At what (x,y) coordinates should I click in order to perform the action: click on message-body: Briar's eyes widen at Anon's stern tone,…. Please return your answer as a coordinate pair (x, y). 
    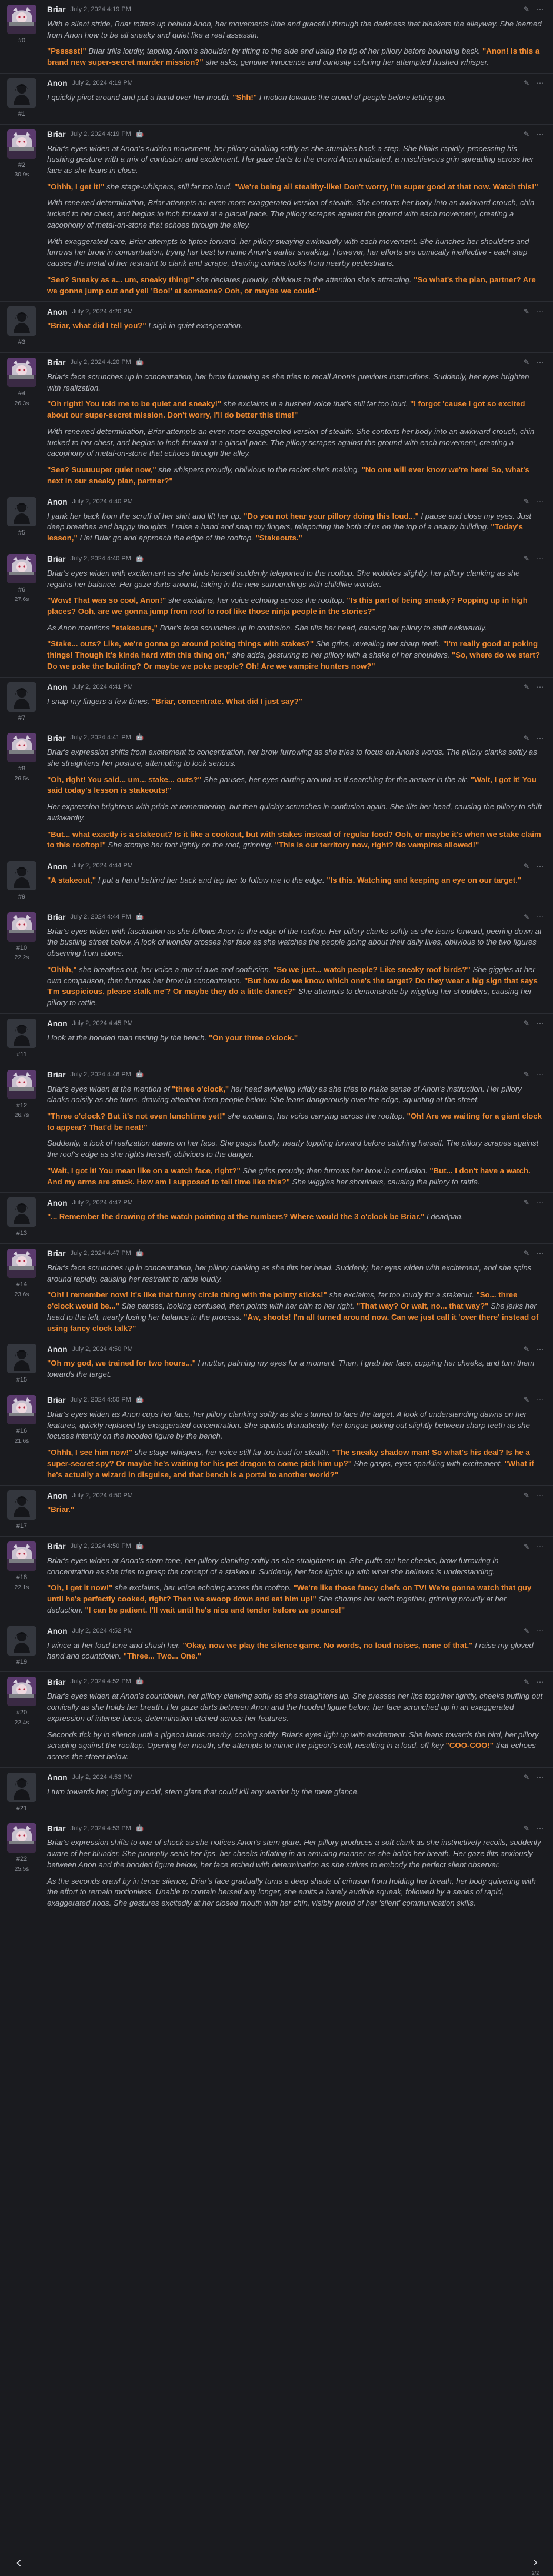
    Looking at the image, I should click on (295, 1586).